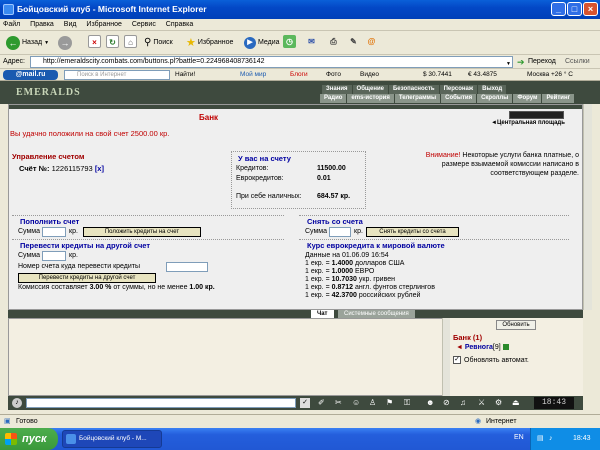 This screenshot has height=450, width=600. I want to click on nav-exit: Выход, so click(492, 89).